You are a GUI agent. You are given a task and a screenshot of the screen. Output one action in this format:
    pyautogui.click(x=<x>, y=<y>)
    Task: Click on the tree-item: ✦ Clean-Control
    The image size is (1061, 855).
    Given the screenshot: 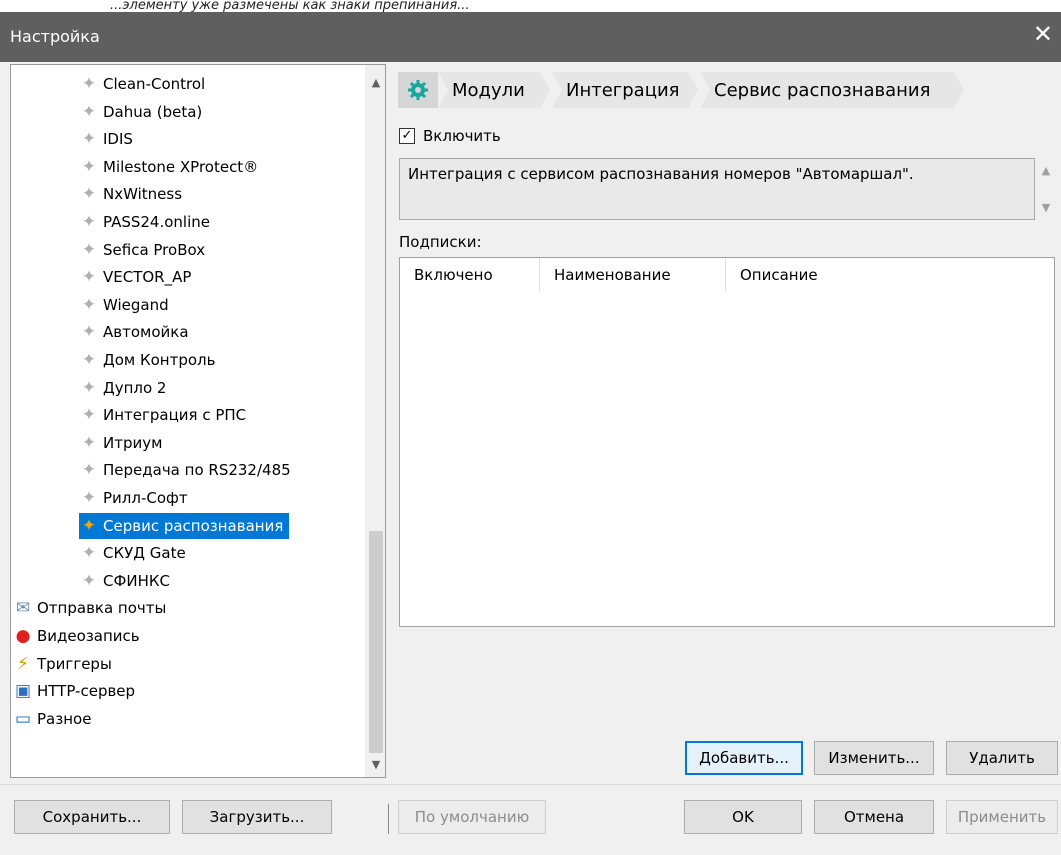 What is the action you would take?
    pyautogui.click(x=142, y=84)
    